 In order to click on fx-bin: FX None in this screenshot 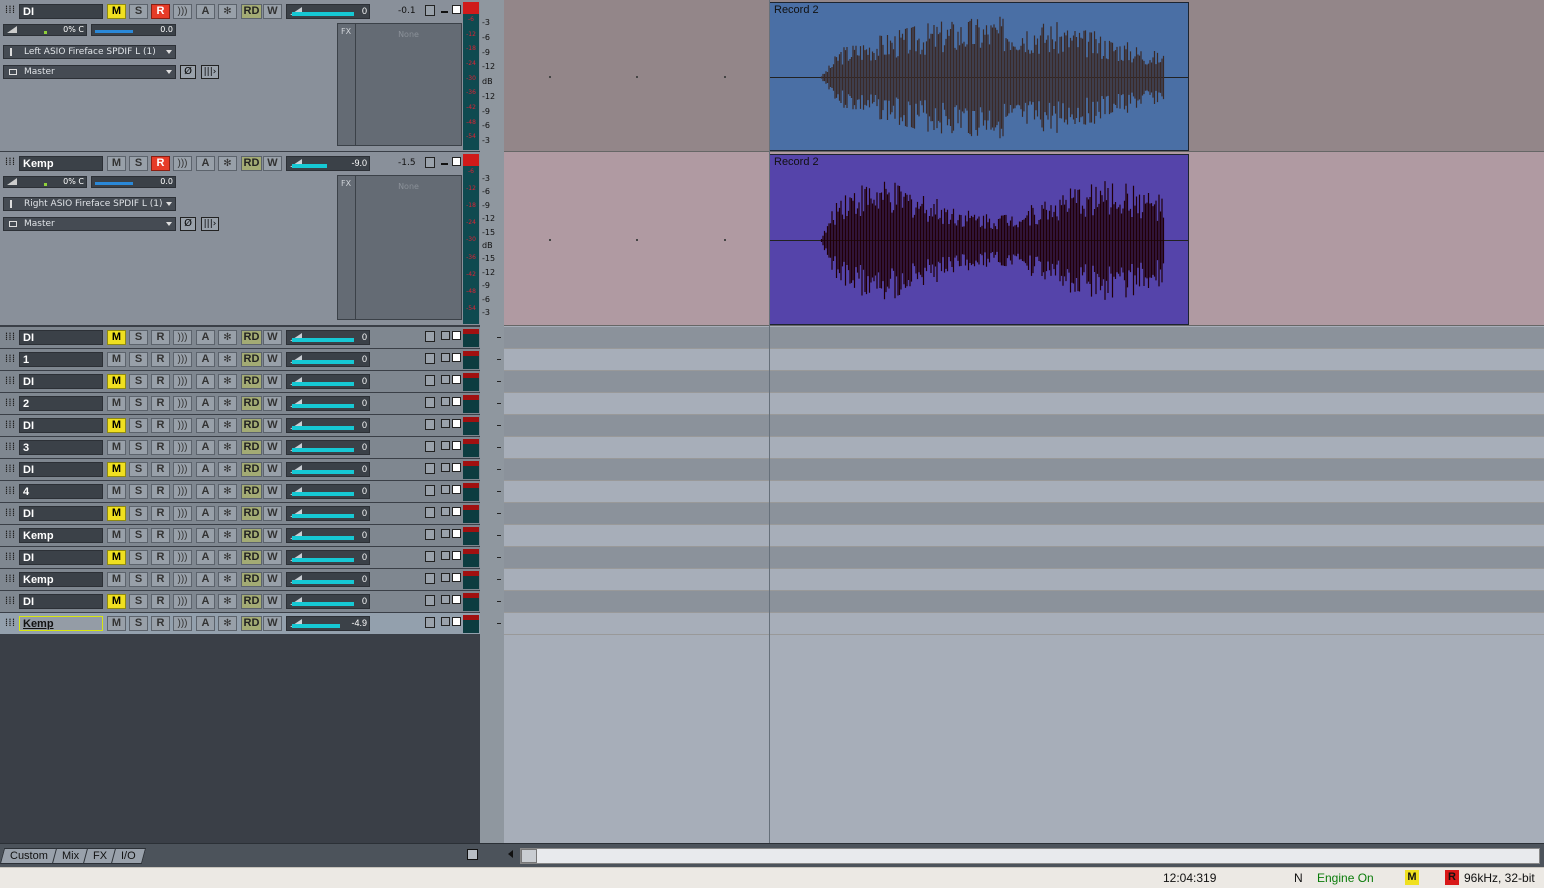, I will do `click(399, 247)`.